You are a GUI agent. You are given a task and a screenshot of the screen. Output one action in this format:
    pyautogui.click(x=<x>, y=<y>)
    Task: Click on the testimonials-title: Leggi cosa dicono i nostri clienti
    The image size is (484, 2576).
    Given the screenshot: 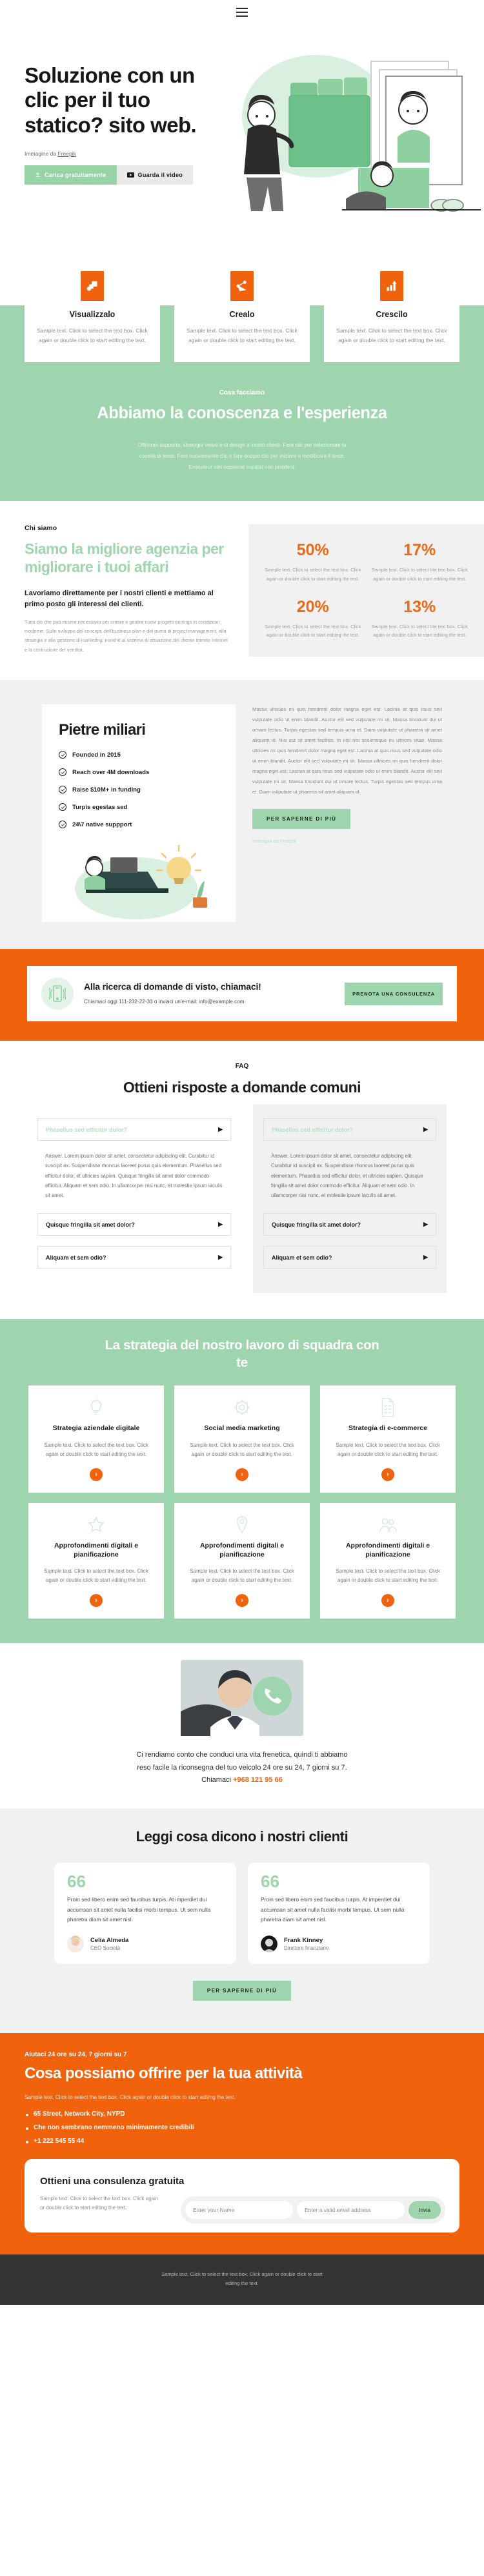 What is the action you would take?
    pyautogui.click(x=242, y=1837)
    